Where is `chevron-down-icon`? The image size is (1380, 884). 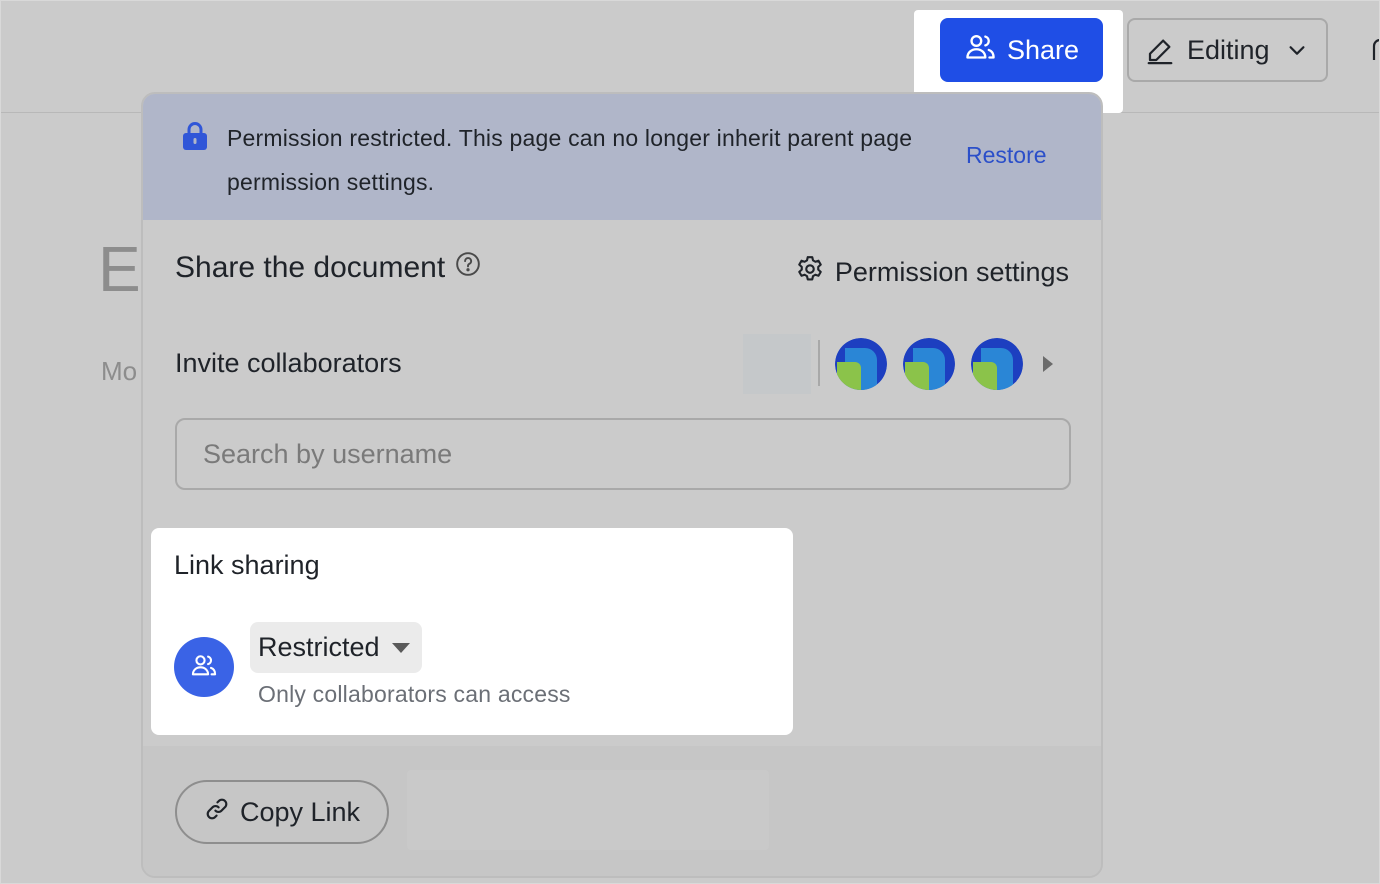
chevron-down-icon is located at coordinates (1295, 50).